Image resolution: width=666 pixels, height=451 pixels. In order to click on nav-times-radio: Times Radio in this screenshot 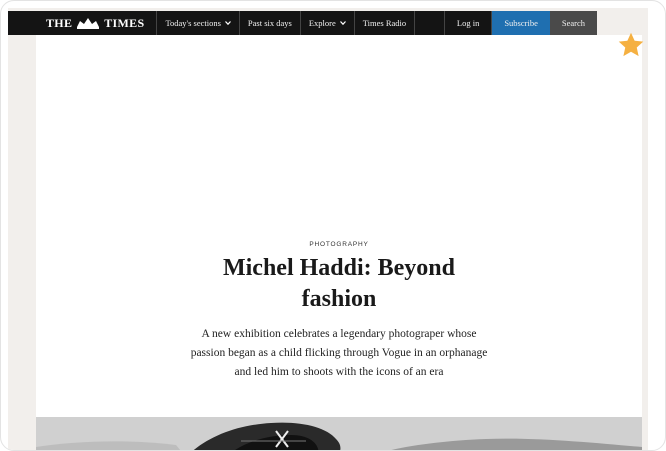, I will do `click(385, 23)`.